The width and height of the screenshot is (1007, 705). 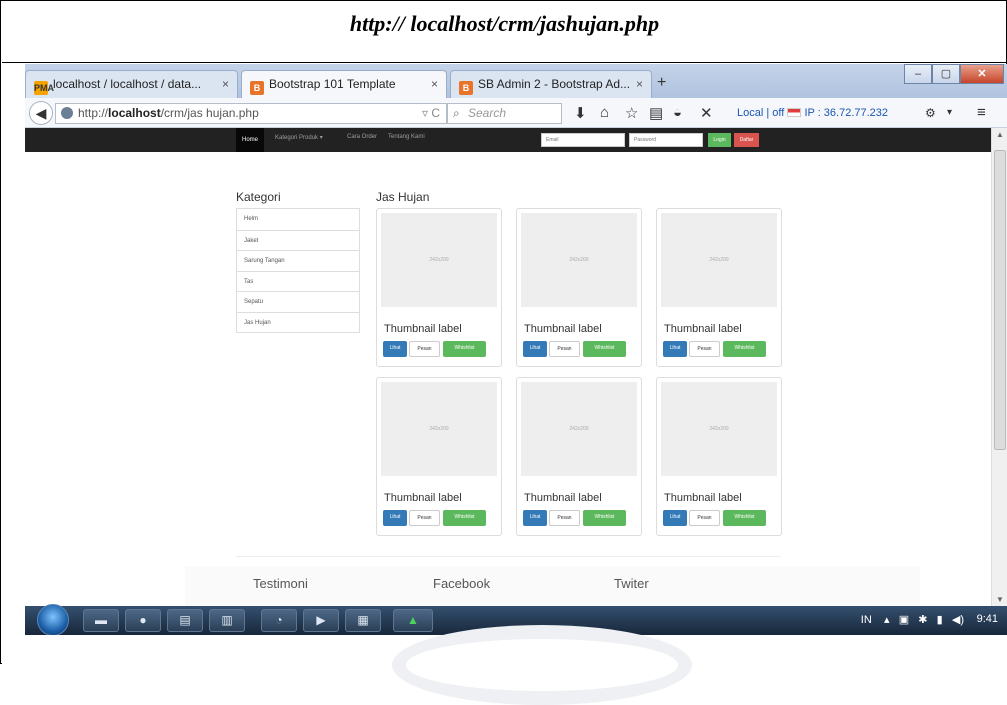 I want to click on app-taskbar-button: ▥, so click(x=227, y=620).